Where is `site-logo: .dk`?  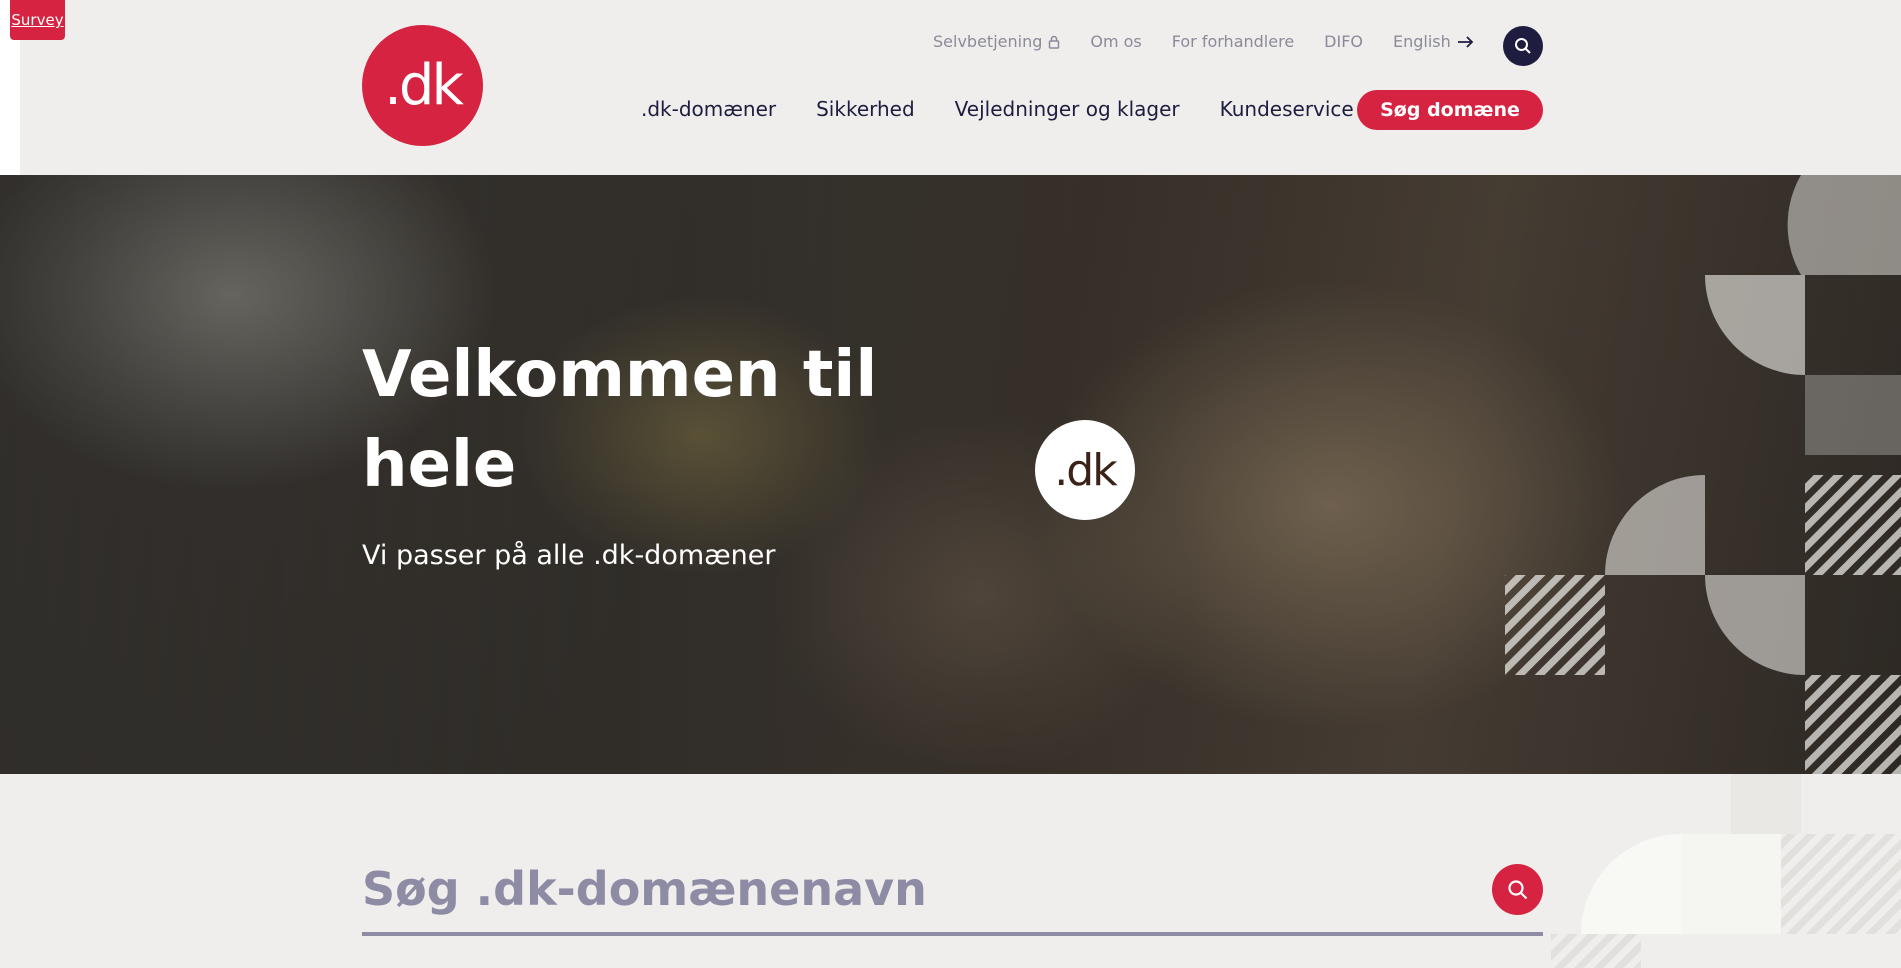
site-logo: .dk is located at coordinates (422, 85).